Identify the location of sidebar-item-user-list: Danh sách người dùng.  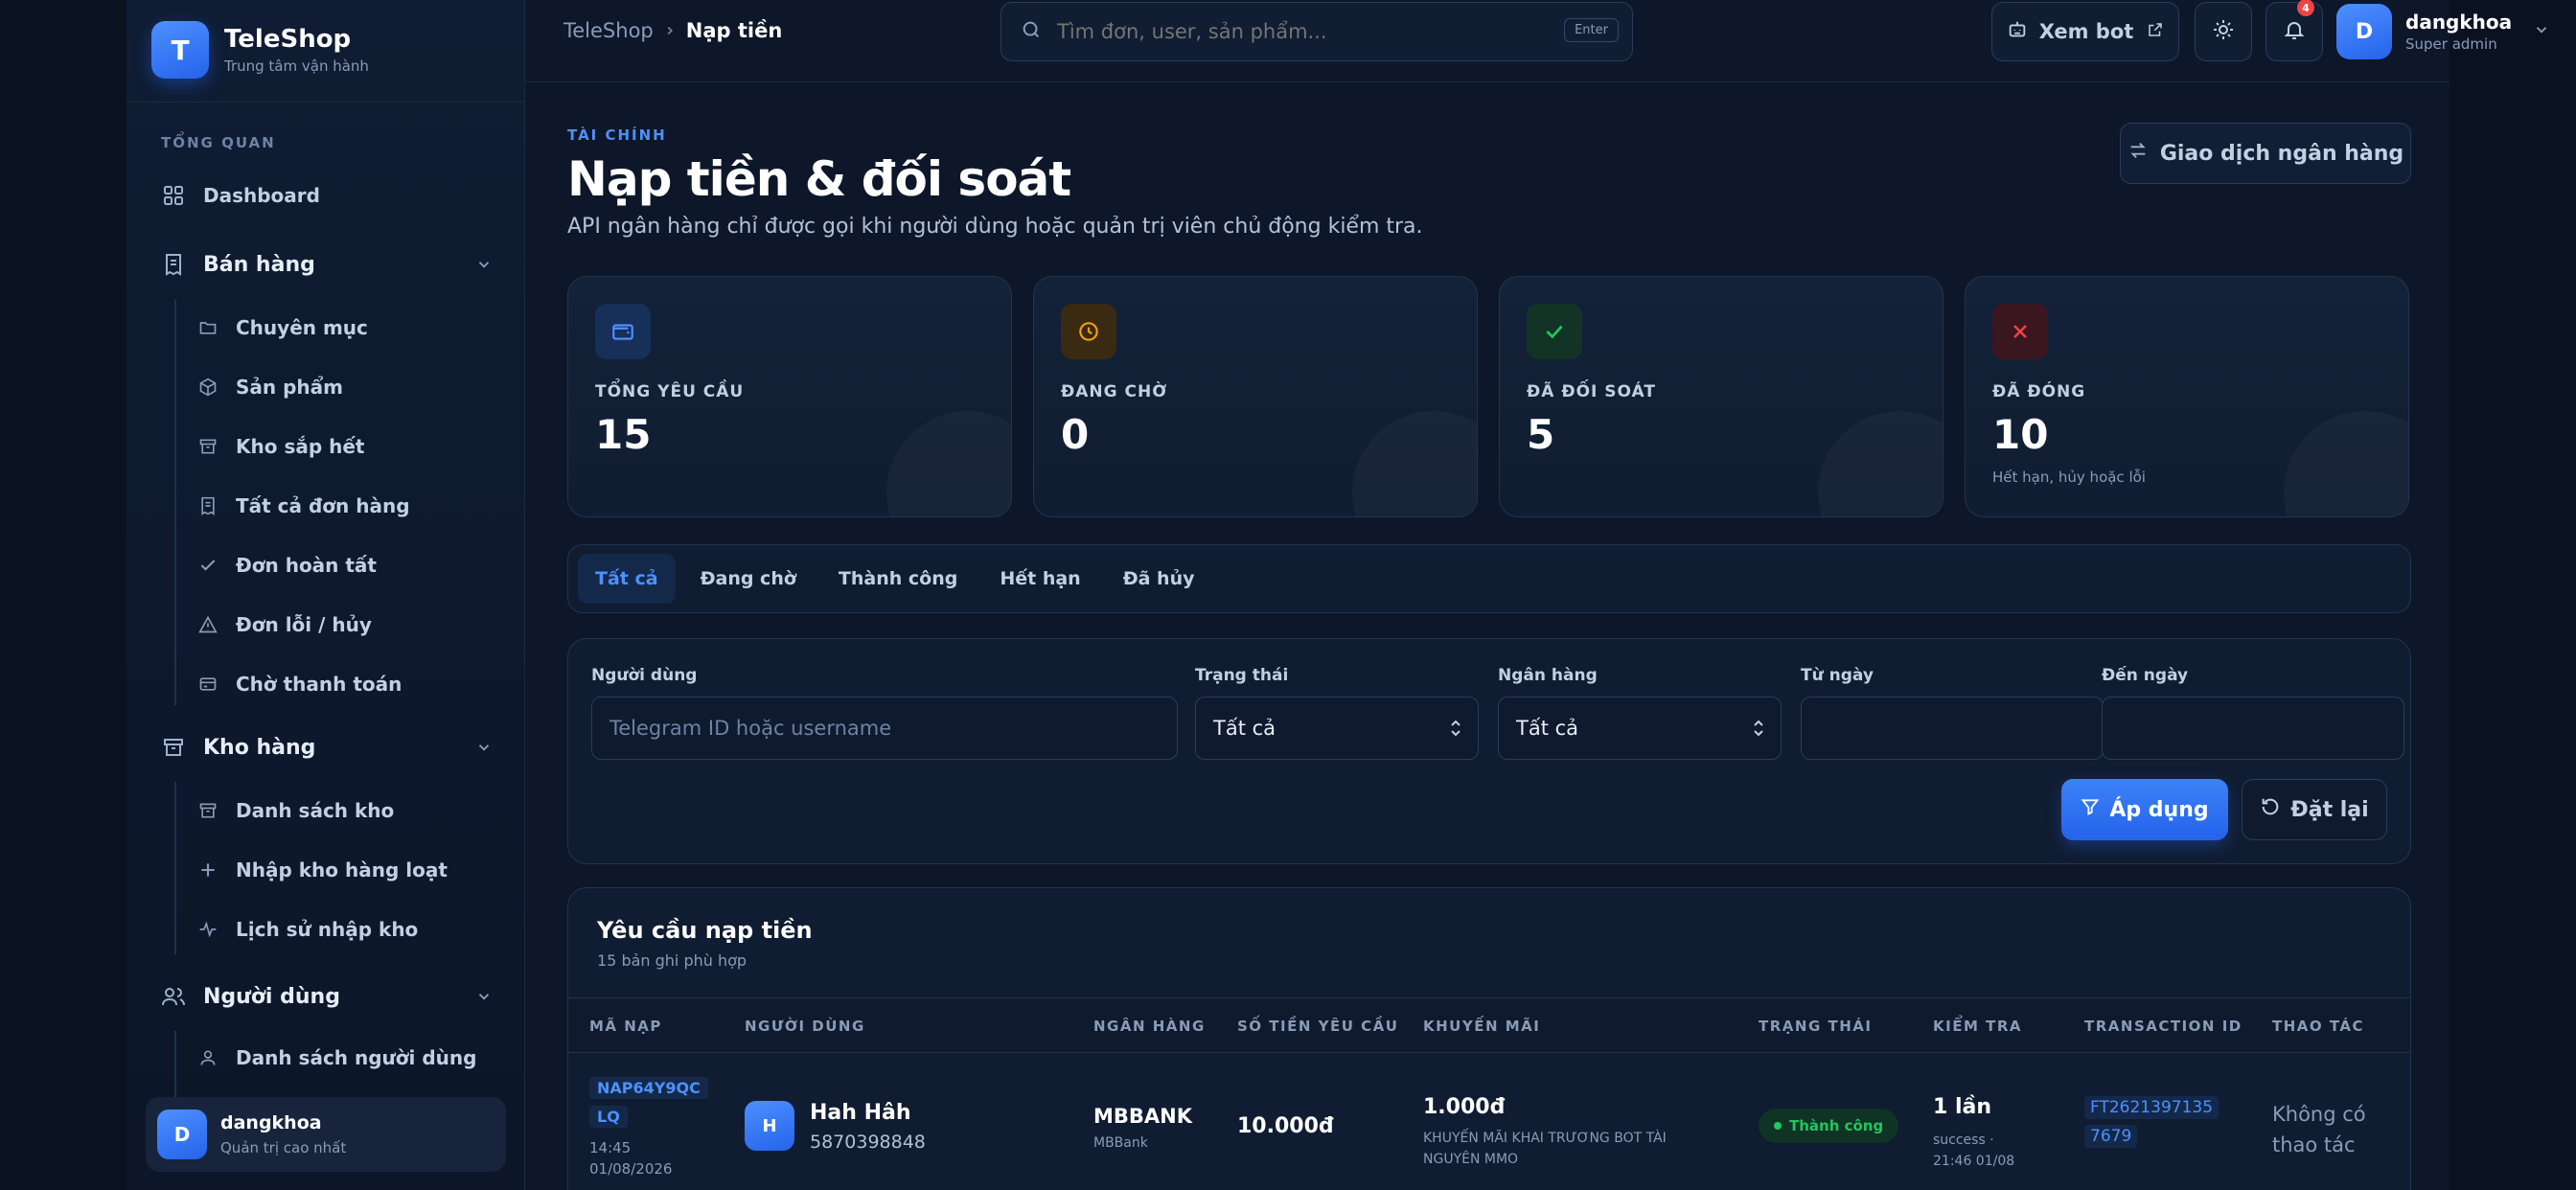
(336, 1058).